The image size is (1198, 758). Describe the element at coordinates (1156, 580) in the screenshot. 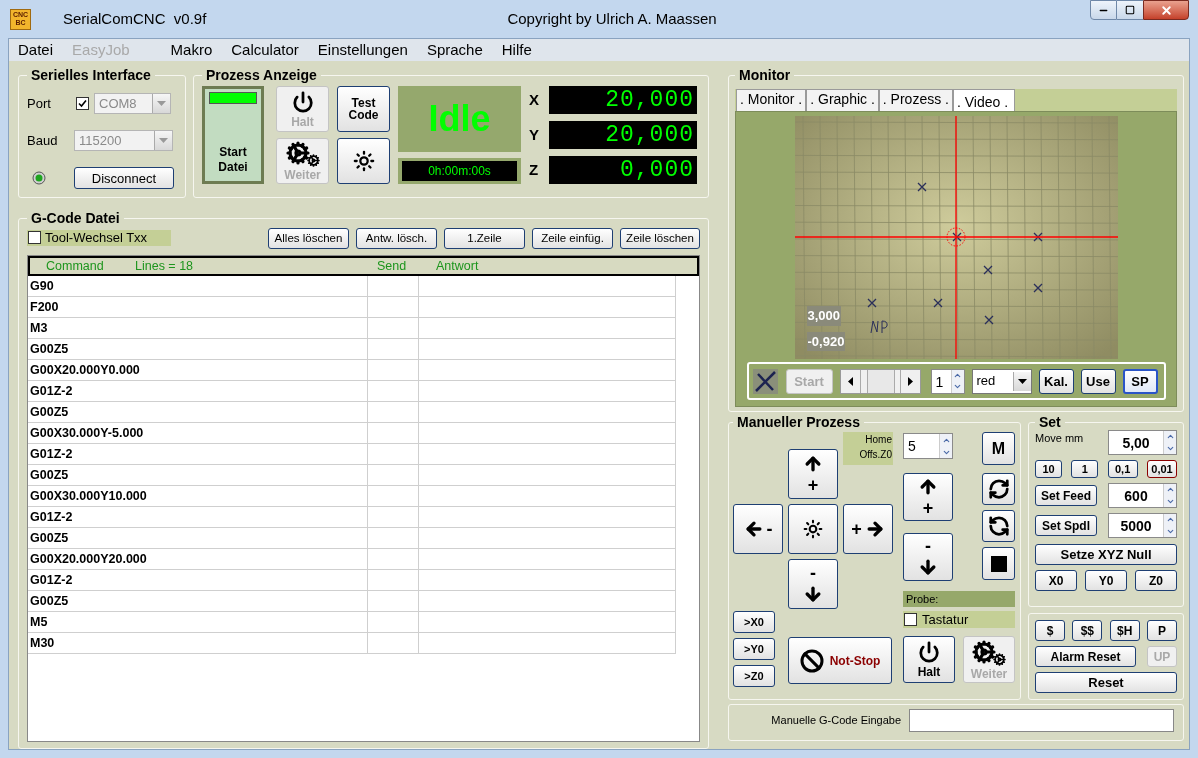

I see `zero-axis-button: Z0` at that location.